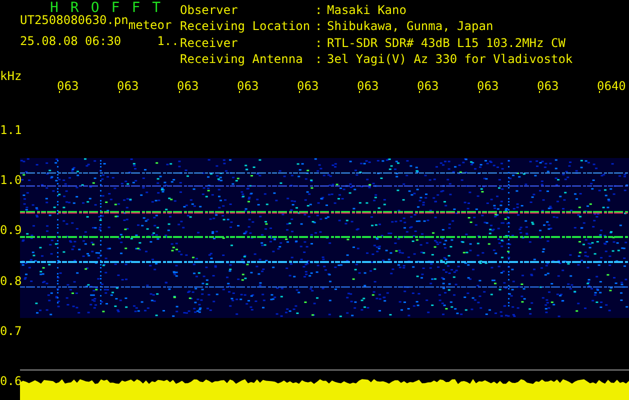 The width and height of the screenshot is (629, 400). What do you see at coordinates (11, 230) in the screenshot?
I see `y-axis-label: 0.9` at bounding box center [11, 230].